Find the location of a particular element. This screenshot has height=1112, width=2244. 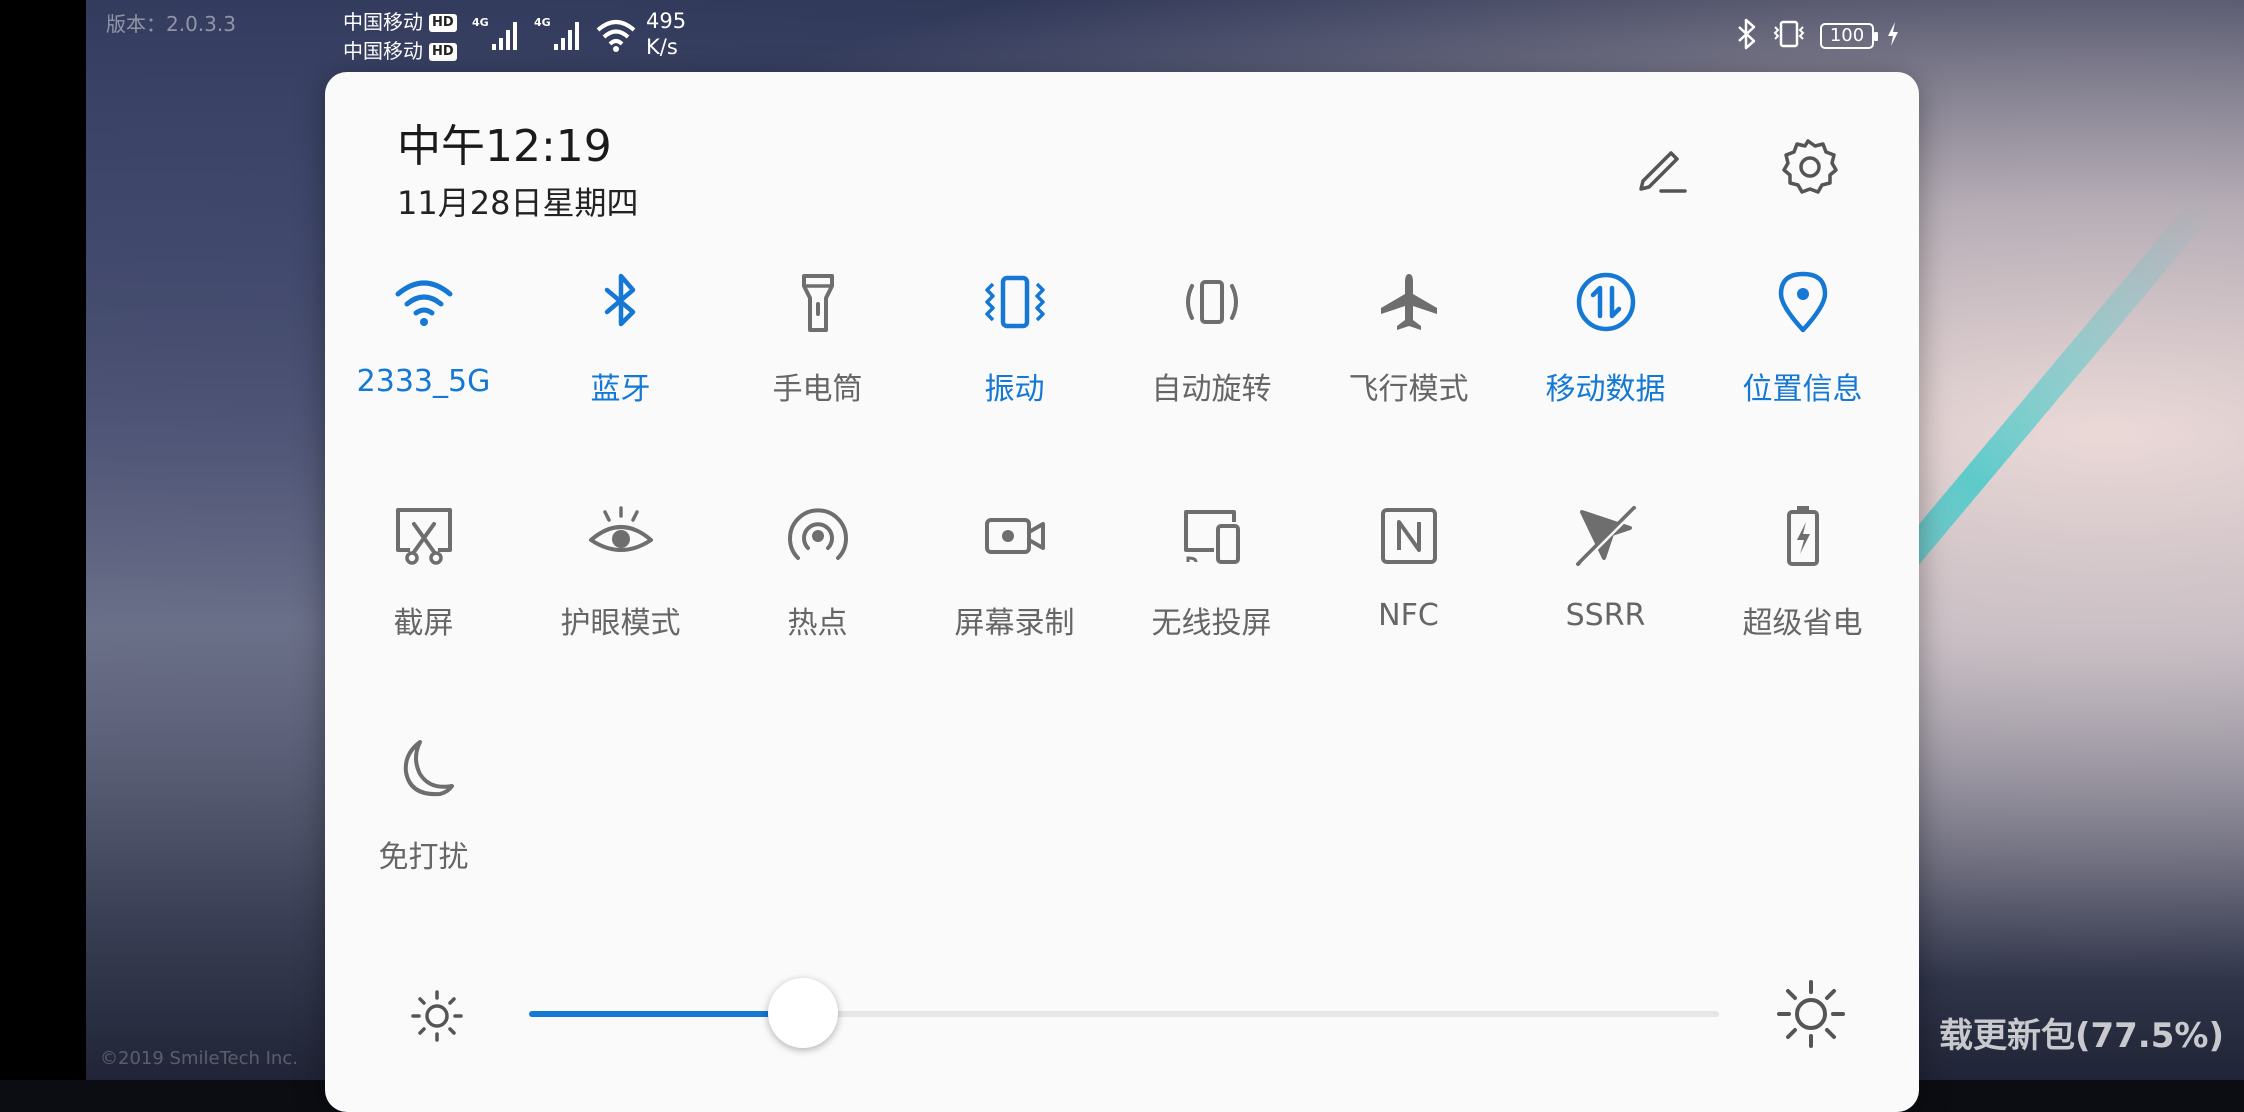

tile-nfc: NFC is located at coordinates (1408, 602).